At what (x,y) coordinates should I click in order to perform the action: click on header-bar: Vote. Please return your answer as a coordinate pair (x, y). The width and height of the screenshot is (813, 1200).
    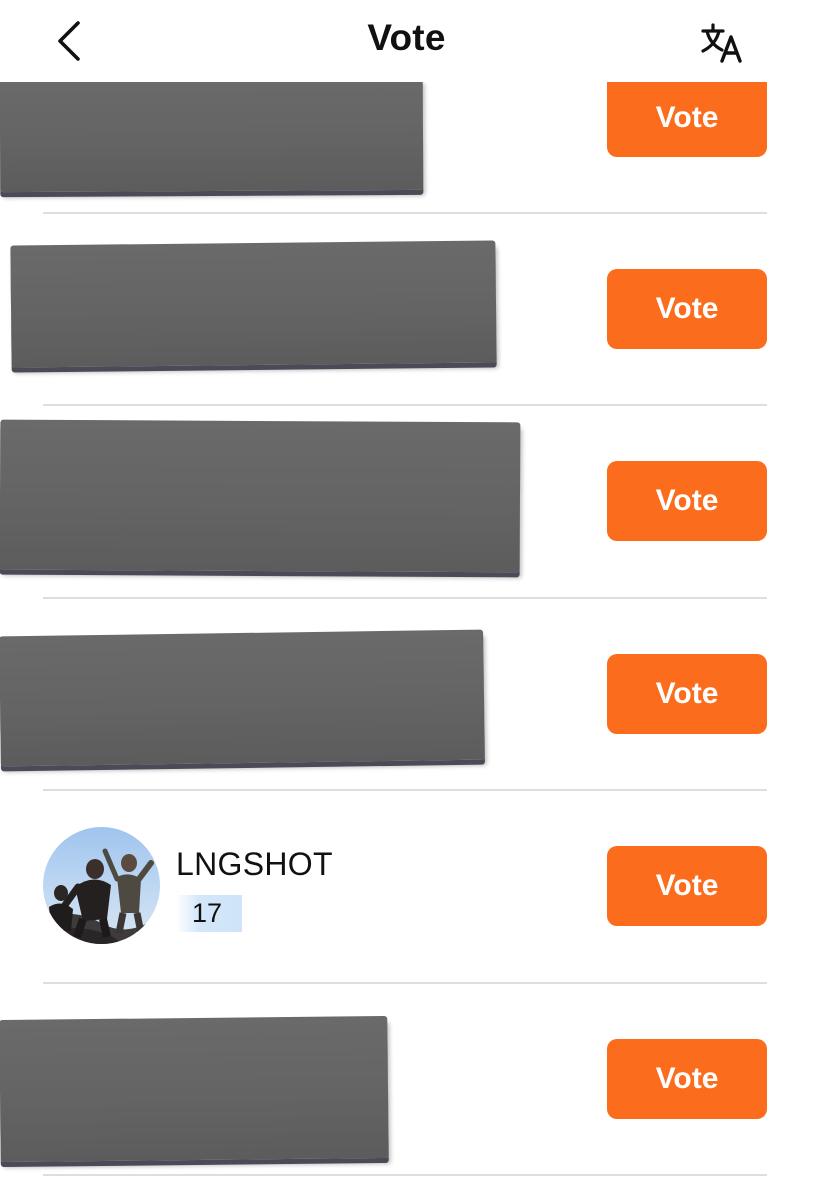
    Looking at the image, I should click on (406, 41).